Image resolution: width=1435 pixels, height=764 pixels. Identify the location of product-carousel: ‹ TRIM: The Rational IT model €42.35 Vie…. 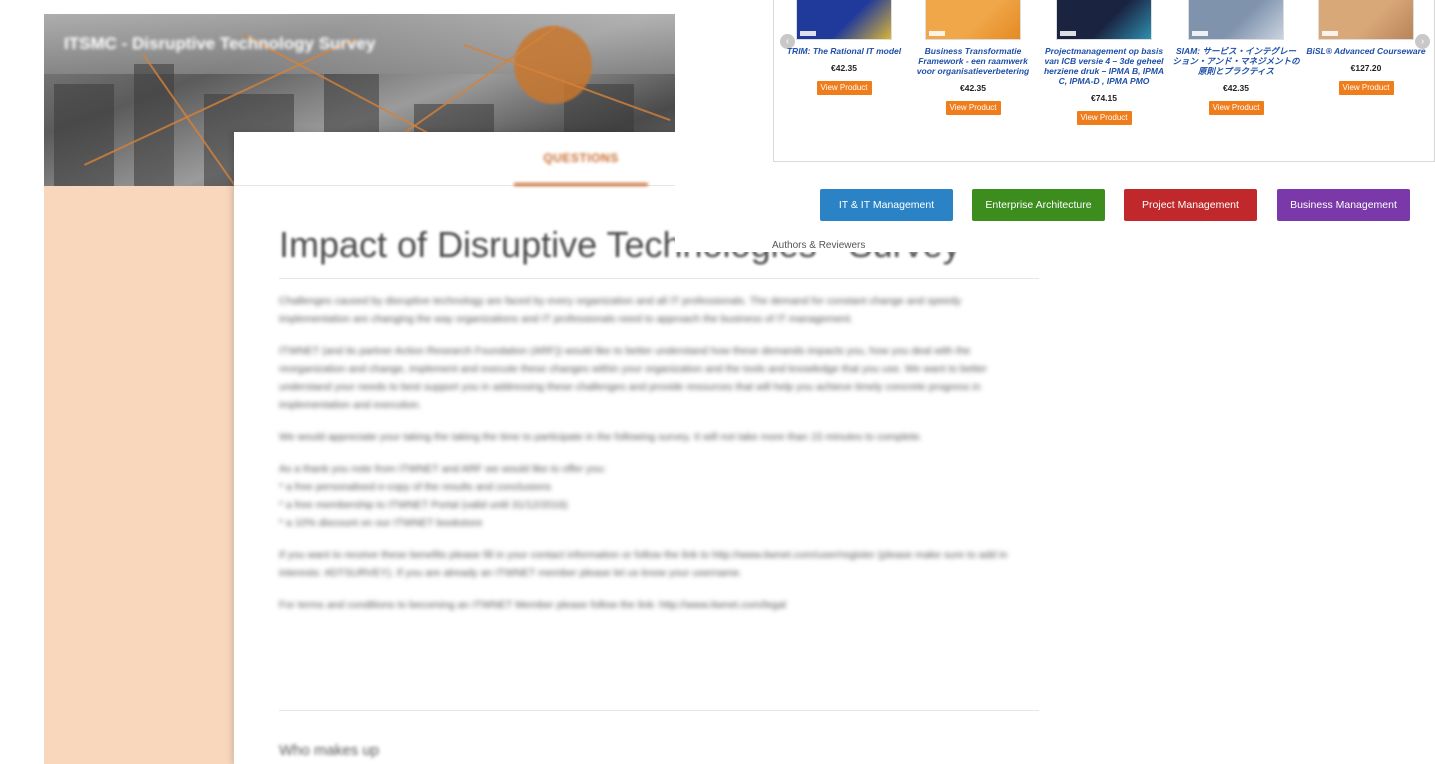
(1104, 81).